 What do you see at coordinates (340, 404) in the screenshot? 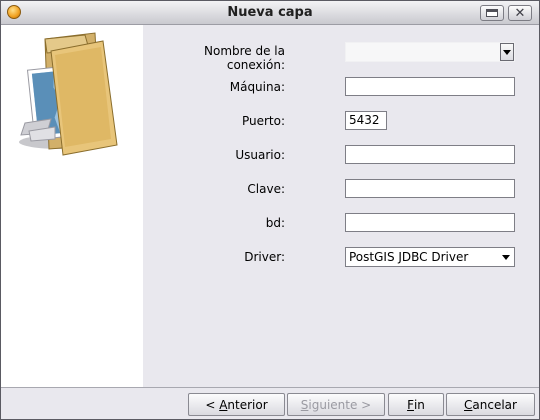
I see `next-button-label: iguiente >` at bounding box center [340, 404].